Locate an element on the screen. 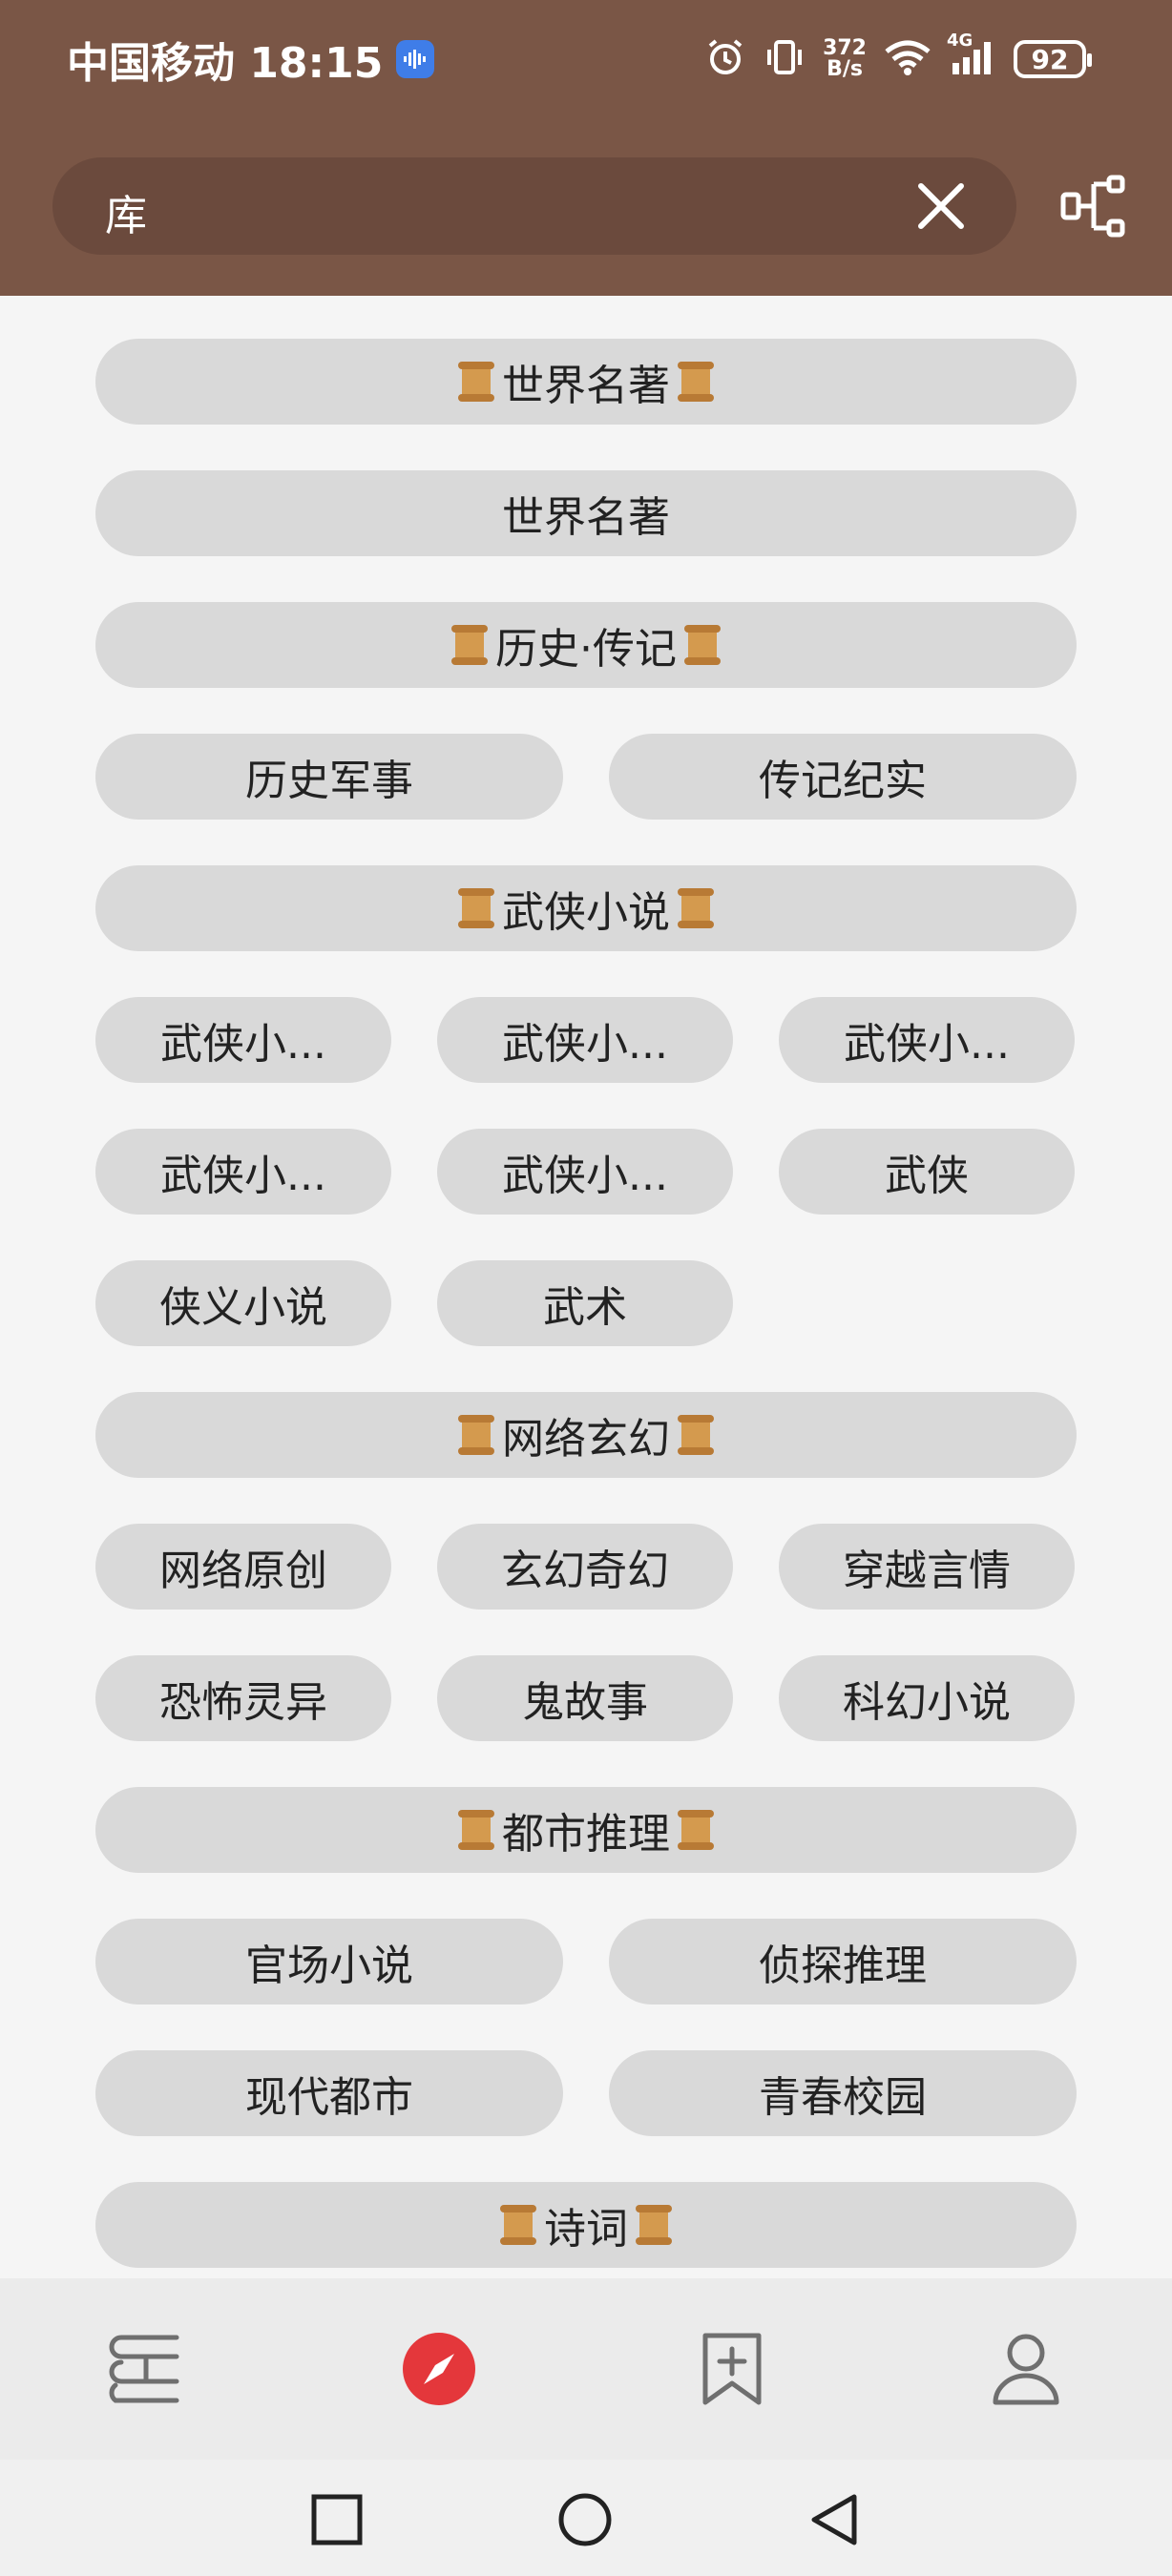 The height and width of the screenshot is (2576, 1172). section-header-xuanhuan: 网络玄幻 is located at coordinates (586, 1435).